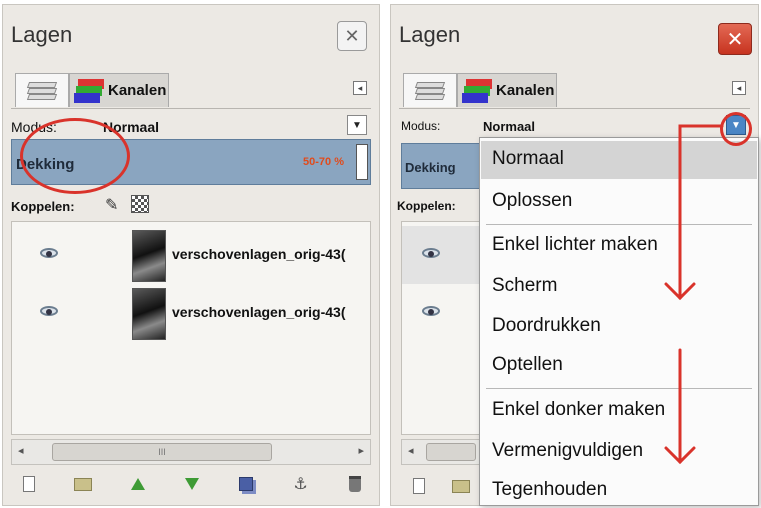 Image resolution: width=761 pixels, height=508 pixels. What do you see at coordinates (361, 450) in the screenshot?
I see `scroll-right-icon: ▸` at bounding box center [361, 450].